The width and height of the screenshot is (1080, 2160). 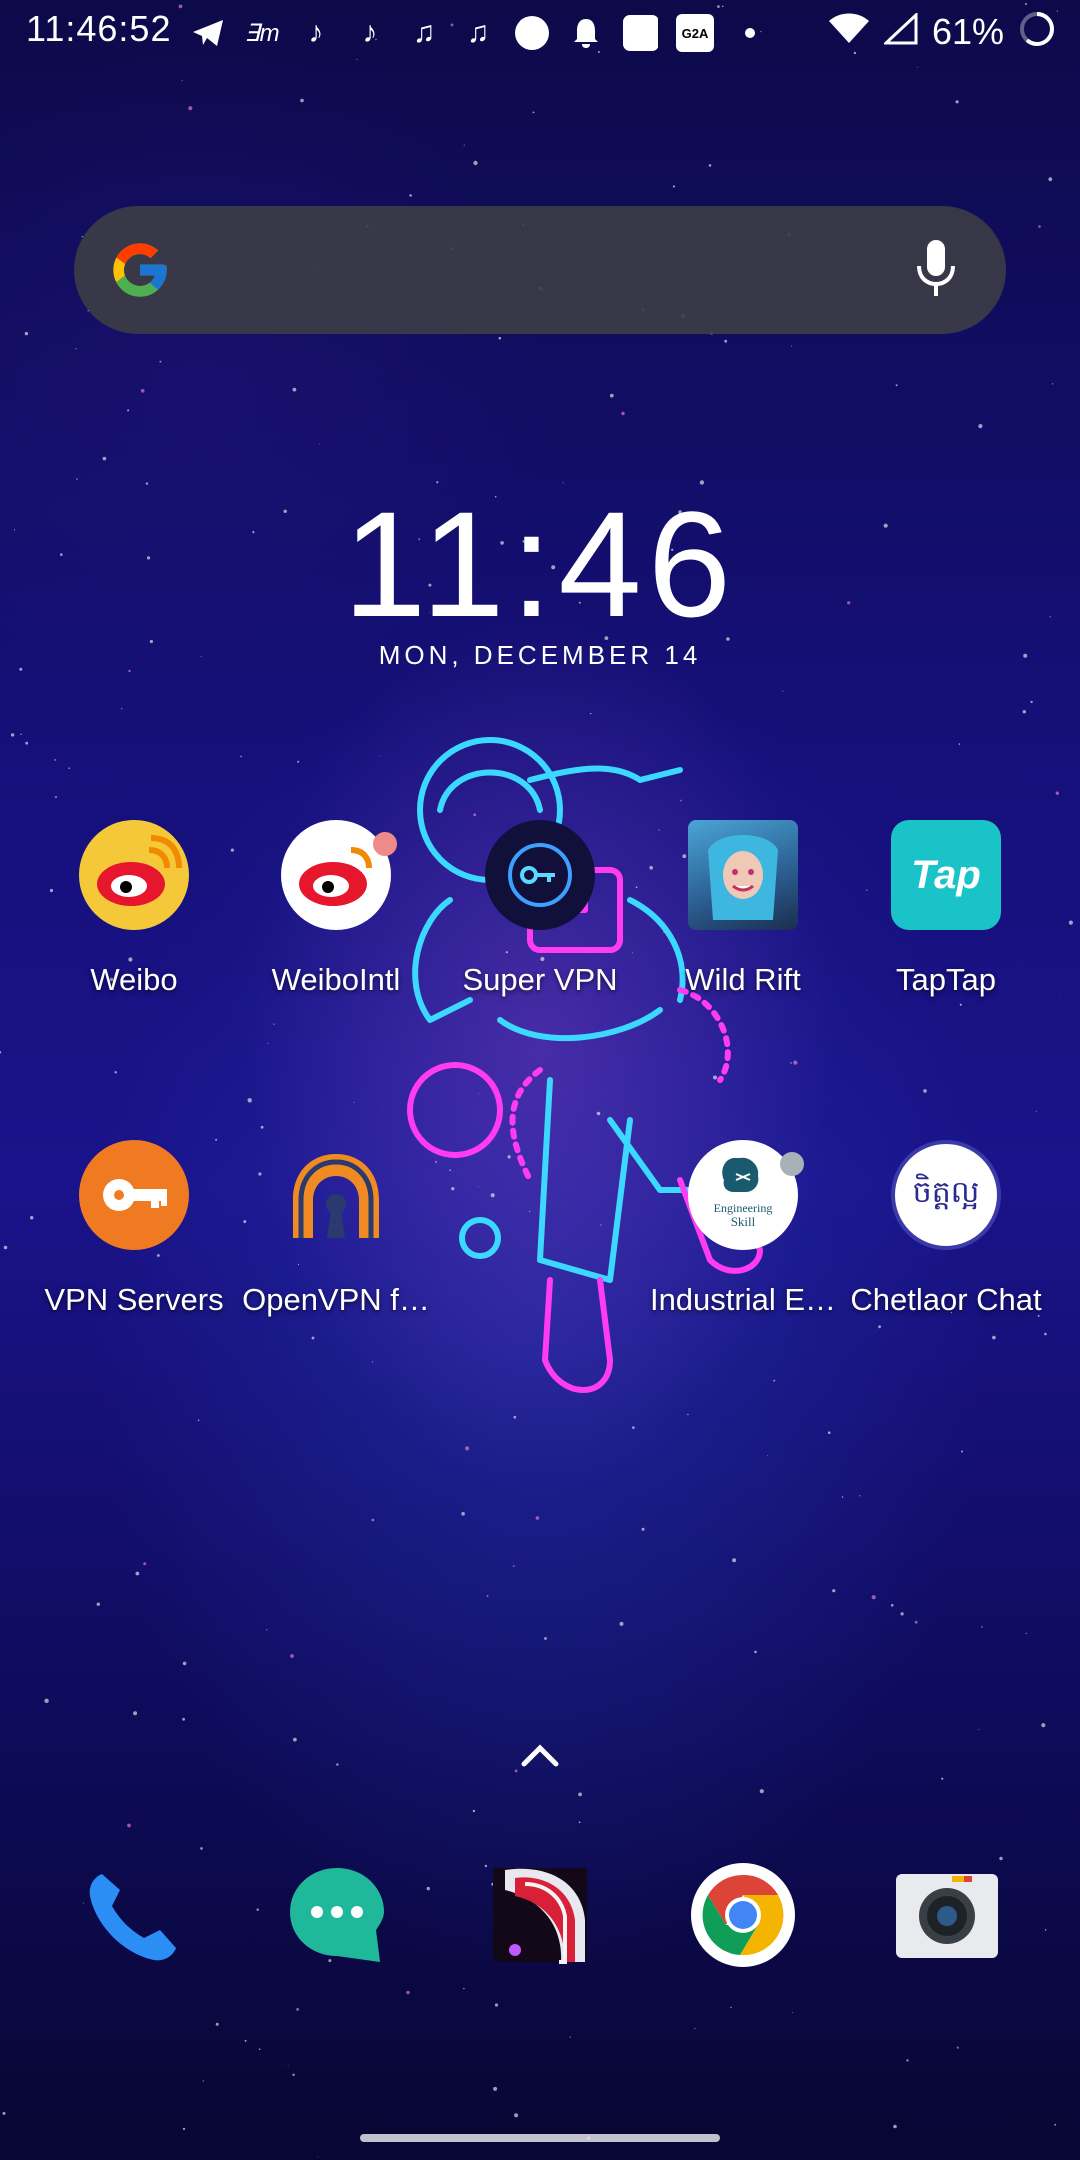 I want to click on em-app-icon: ∃m, so click(x=262, y=33).